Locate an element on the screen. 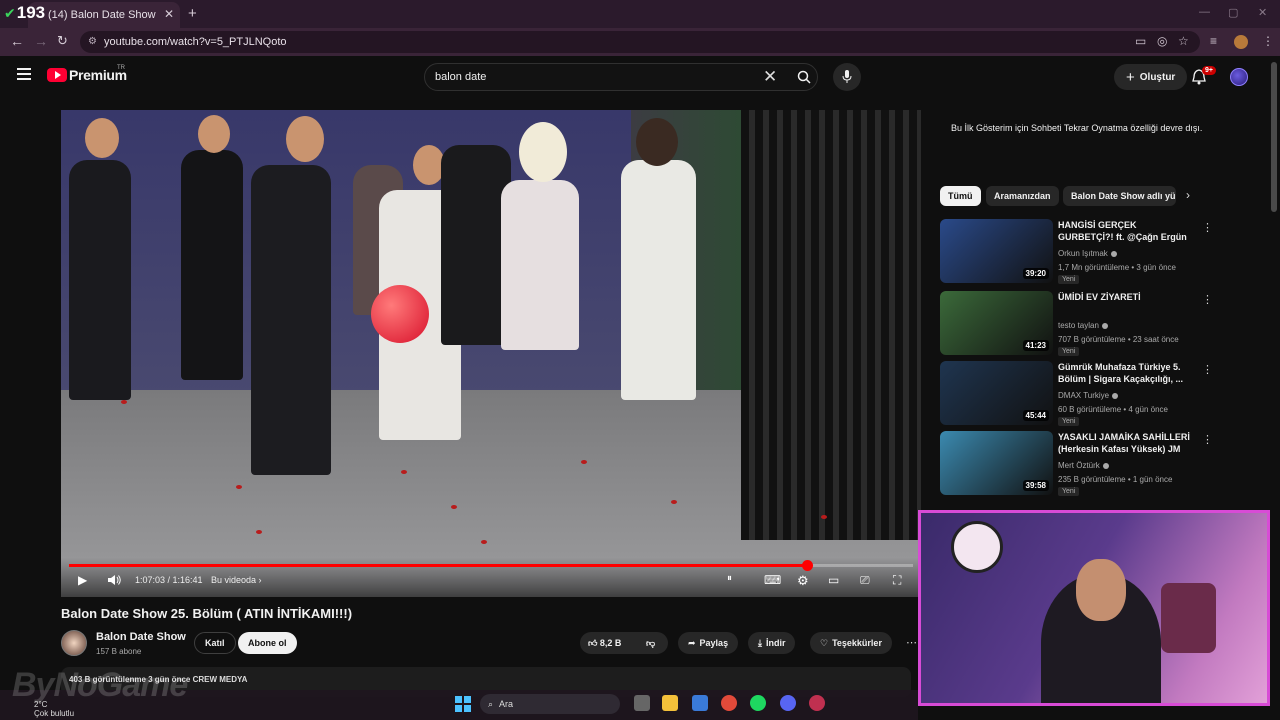 This screenshot has width=1280, height=720. progress-scrubber is located at coordinates (807, 565).